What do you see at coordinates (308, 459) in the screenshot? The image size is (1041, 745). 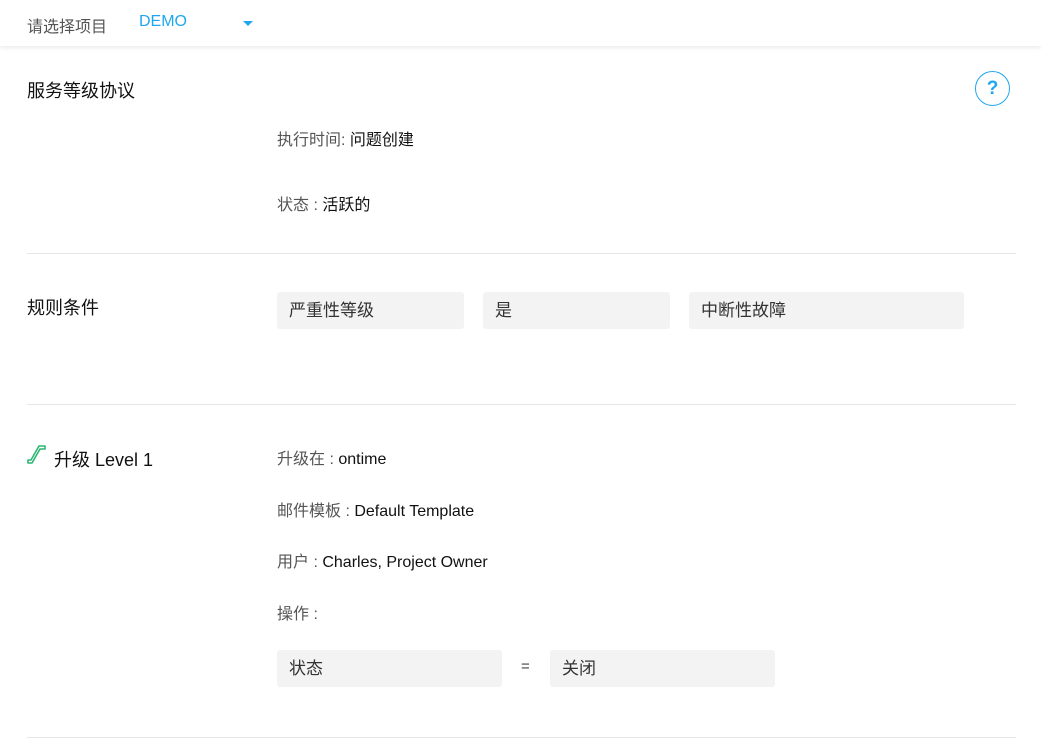 I see `escalate-at-label: 升级在 :` at bounding box center [308, 459].